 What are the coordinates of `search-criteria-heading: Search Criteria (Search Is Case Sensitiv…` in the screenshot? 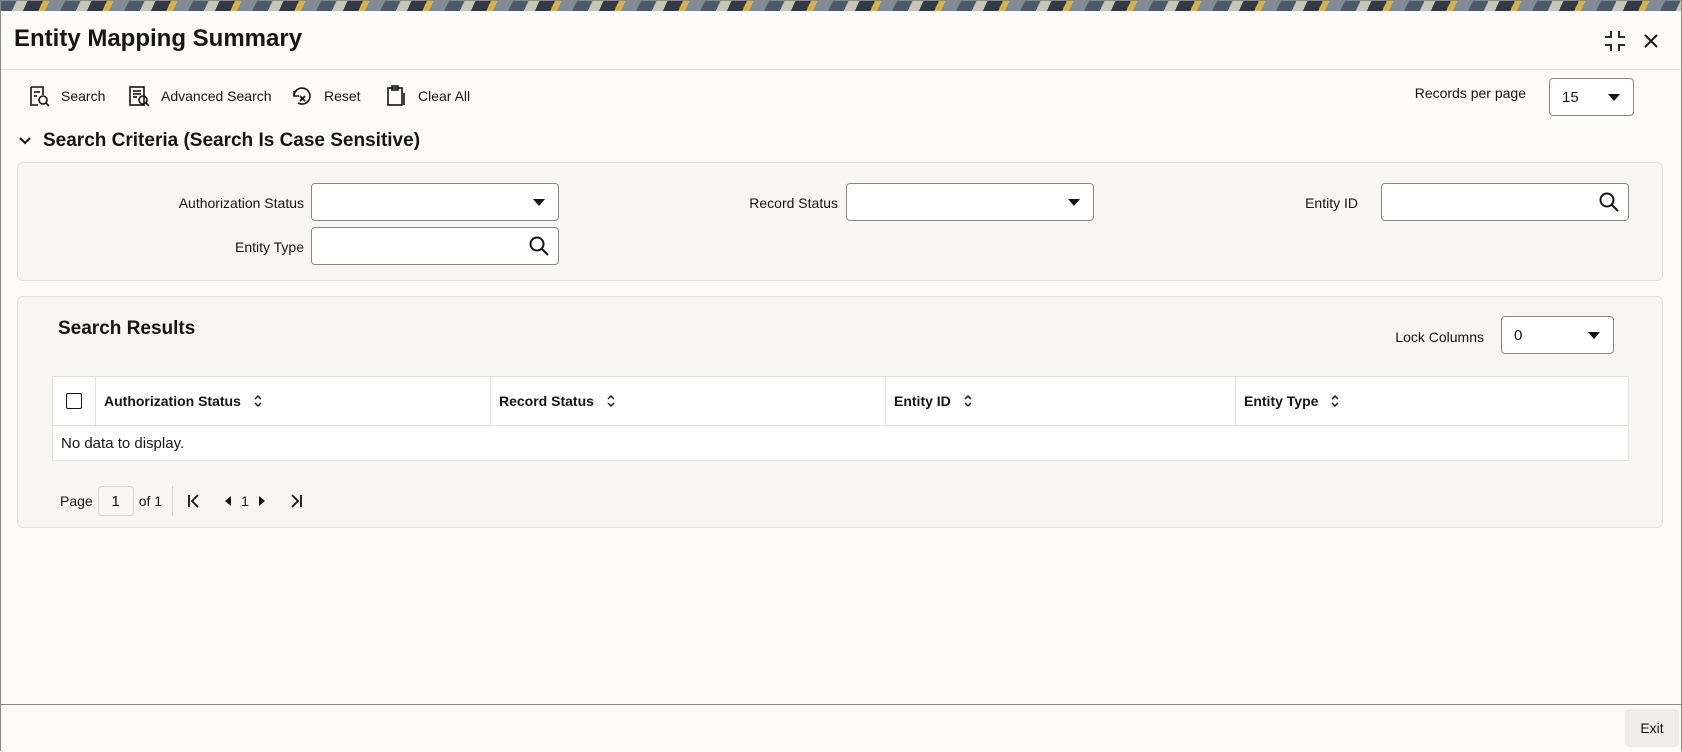 It's located at (232, 140).